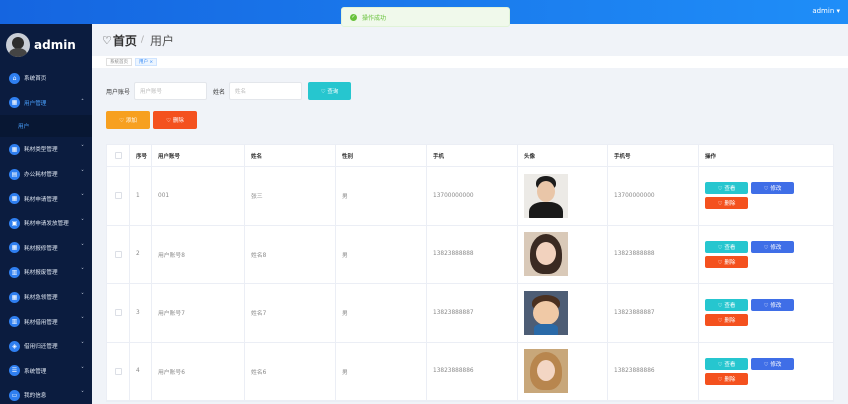 The width and height of the screenshot is (848, 404). What do you see at coordinates (55, 45) in the screenshot?
I see `brand-name: admin` at bounding box center [55, 45].